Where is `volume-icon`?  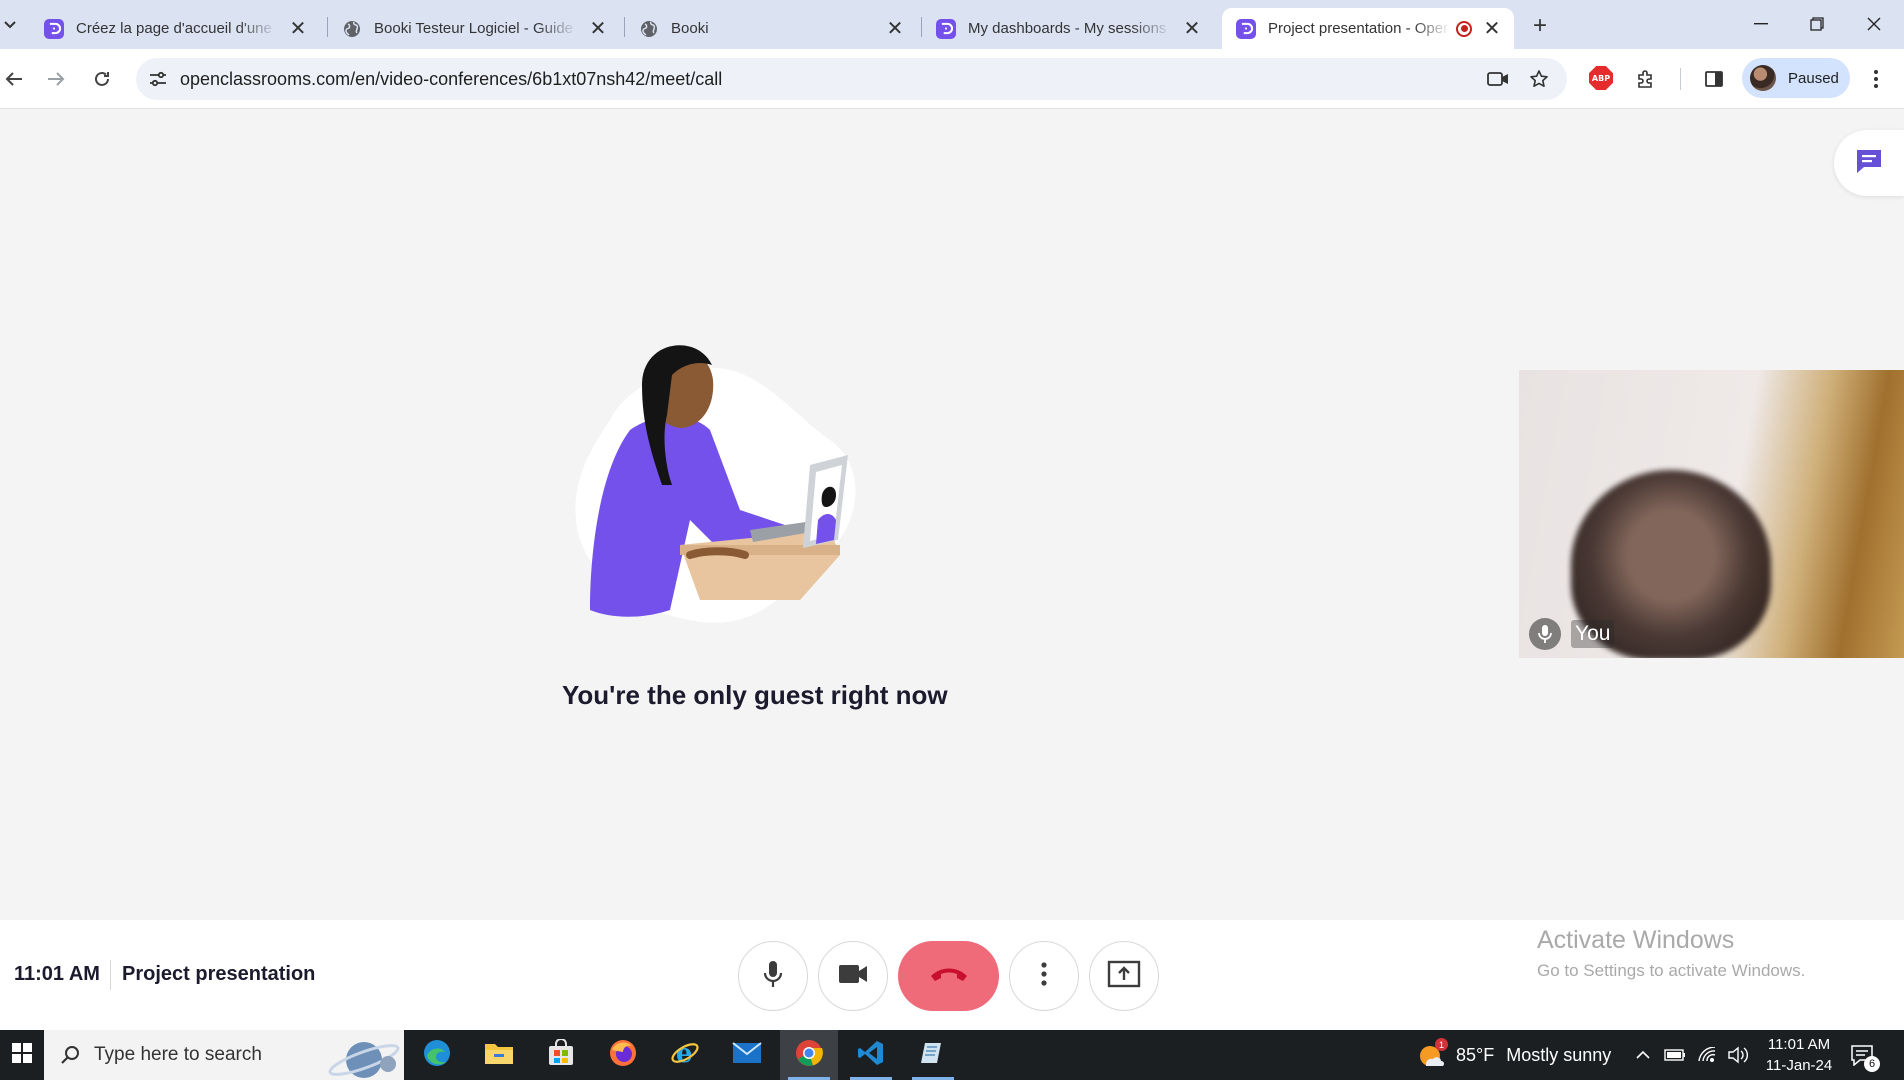 volume-icon is located at coordinates (1738, 1055).